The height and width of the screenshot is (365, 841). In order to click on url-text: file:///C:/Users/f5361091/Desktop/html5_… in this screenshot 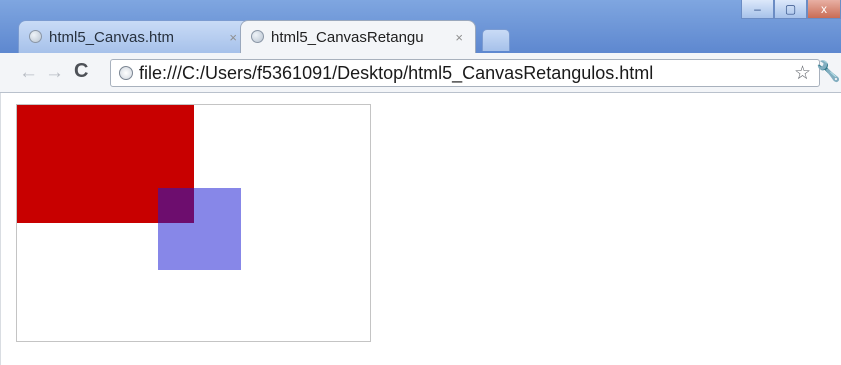, I will do `click(396, 73)`.